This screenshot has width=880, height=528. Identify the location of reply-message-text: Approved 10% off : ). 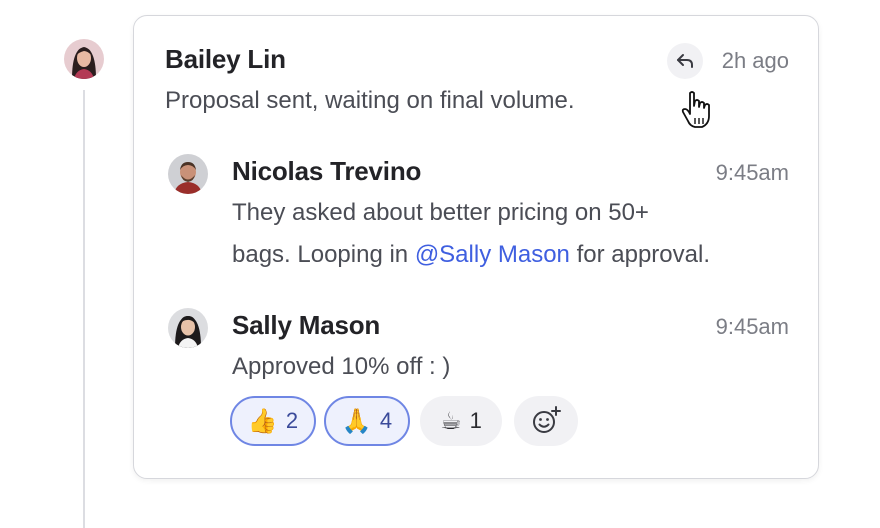
(341, 366).